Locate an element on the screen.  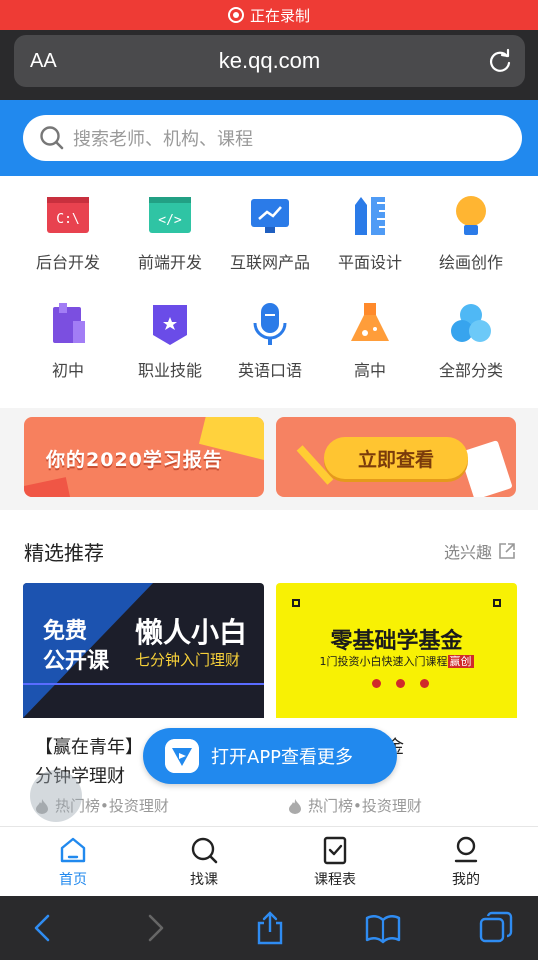
course-thumbnail: 零基础学基金 1门投资小白快速入门课程 赢创 is located at coordinates (396, 650).